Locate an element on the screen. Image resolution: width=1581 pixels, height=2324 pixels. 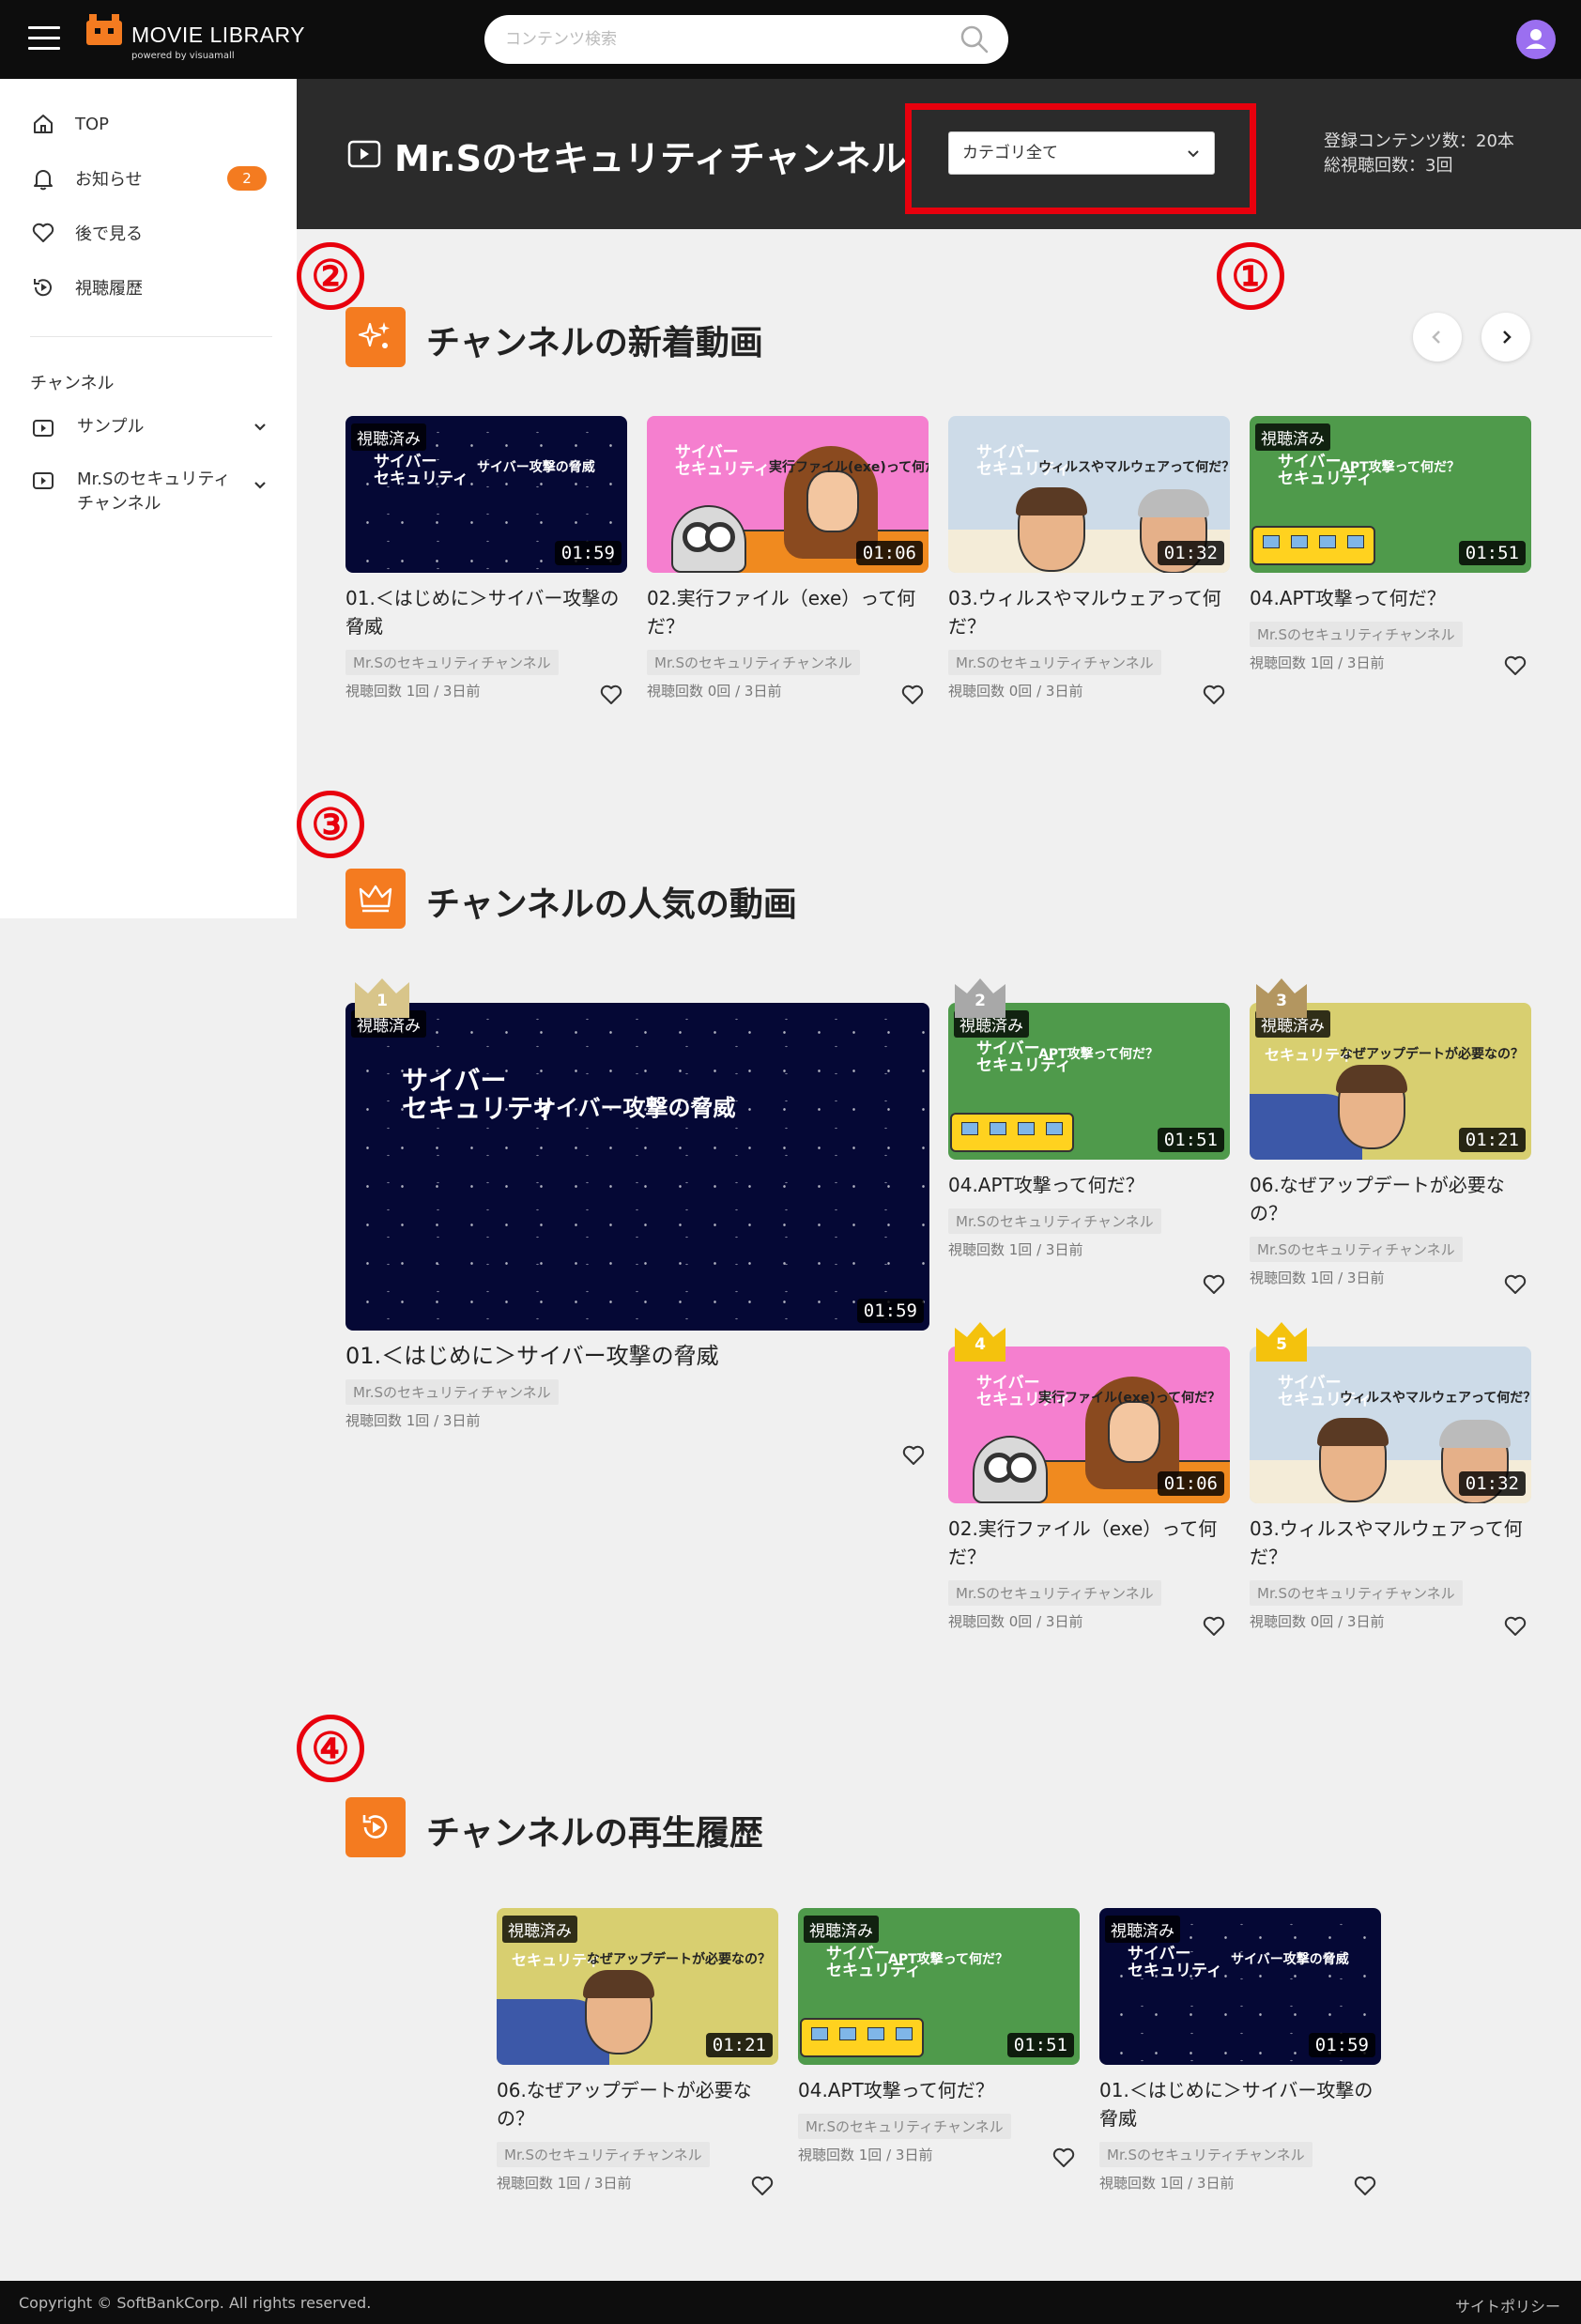
sidebar-item-top: TOP is located at coordinates (152, 124).